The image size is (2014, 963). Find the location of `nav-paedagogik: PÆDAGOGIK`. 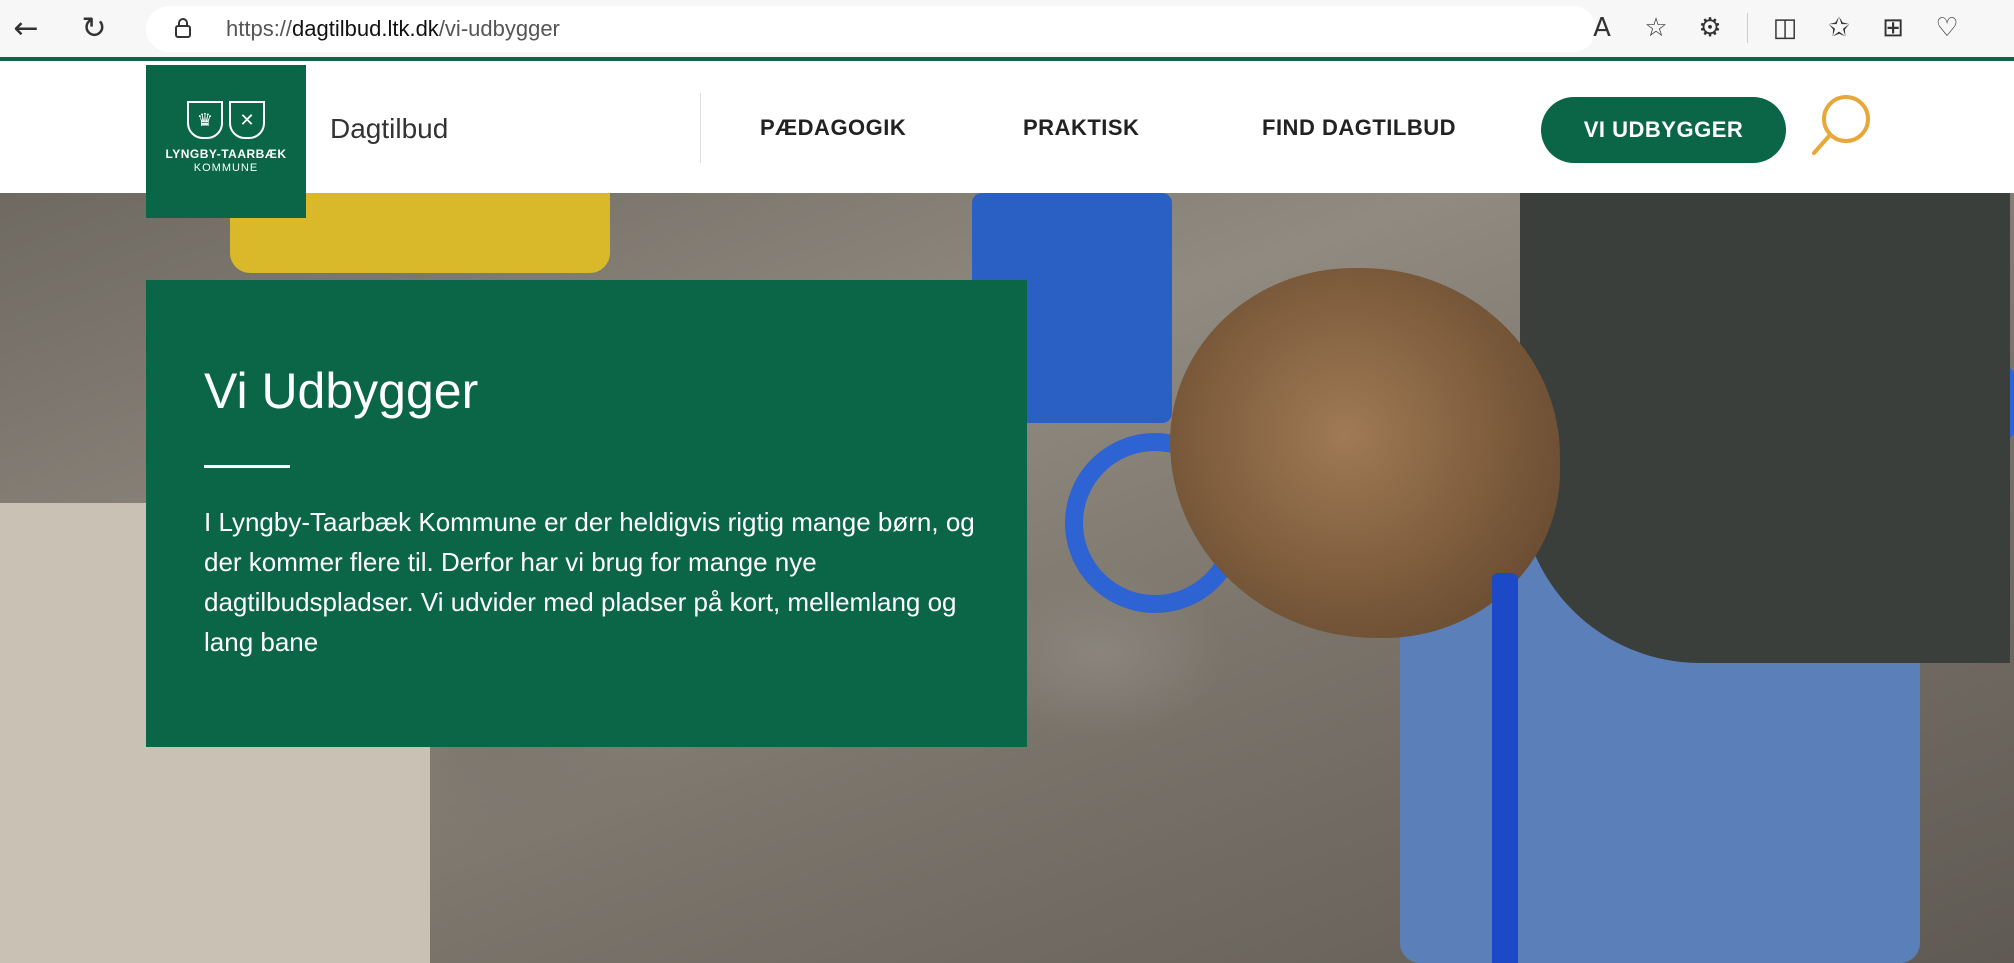

nav-paedagogik: PÆDAGOGIK is located at coordinates (833, 128).